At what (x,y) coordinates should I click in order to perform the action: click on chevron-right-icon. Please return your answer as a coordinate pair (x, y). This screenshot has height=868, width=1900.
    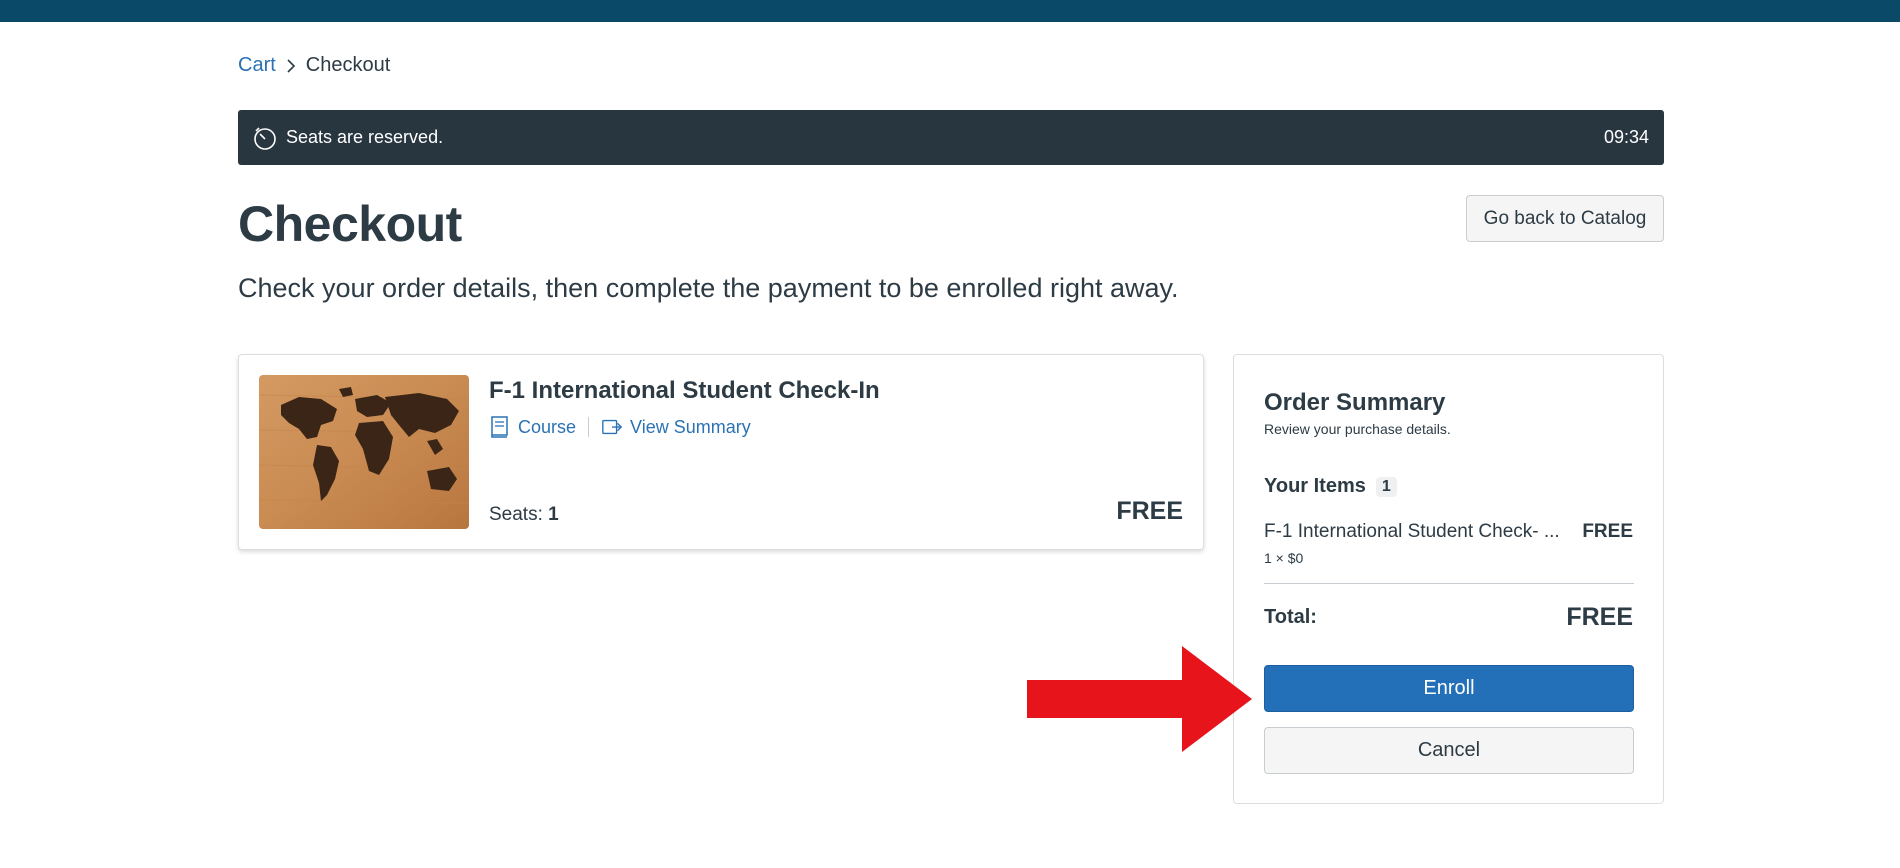
    Looking at the image, I should click on (291, 66).